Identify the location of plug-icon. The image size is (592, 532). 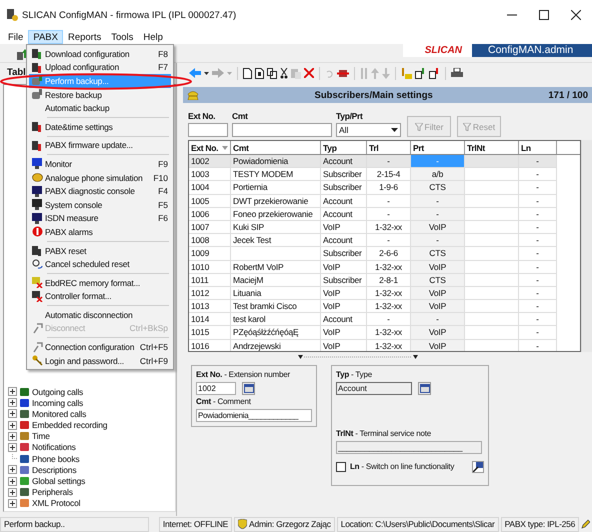
(37, 328).